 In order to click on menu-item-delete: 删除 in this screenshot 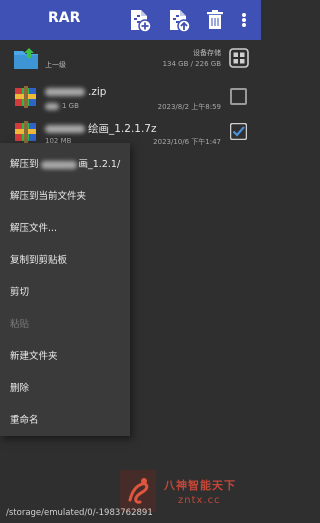, I will do `click(19, 387)`.